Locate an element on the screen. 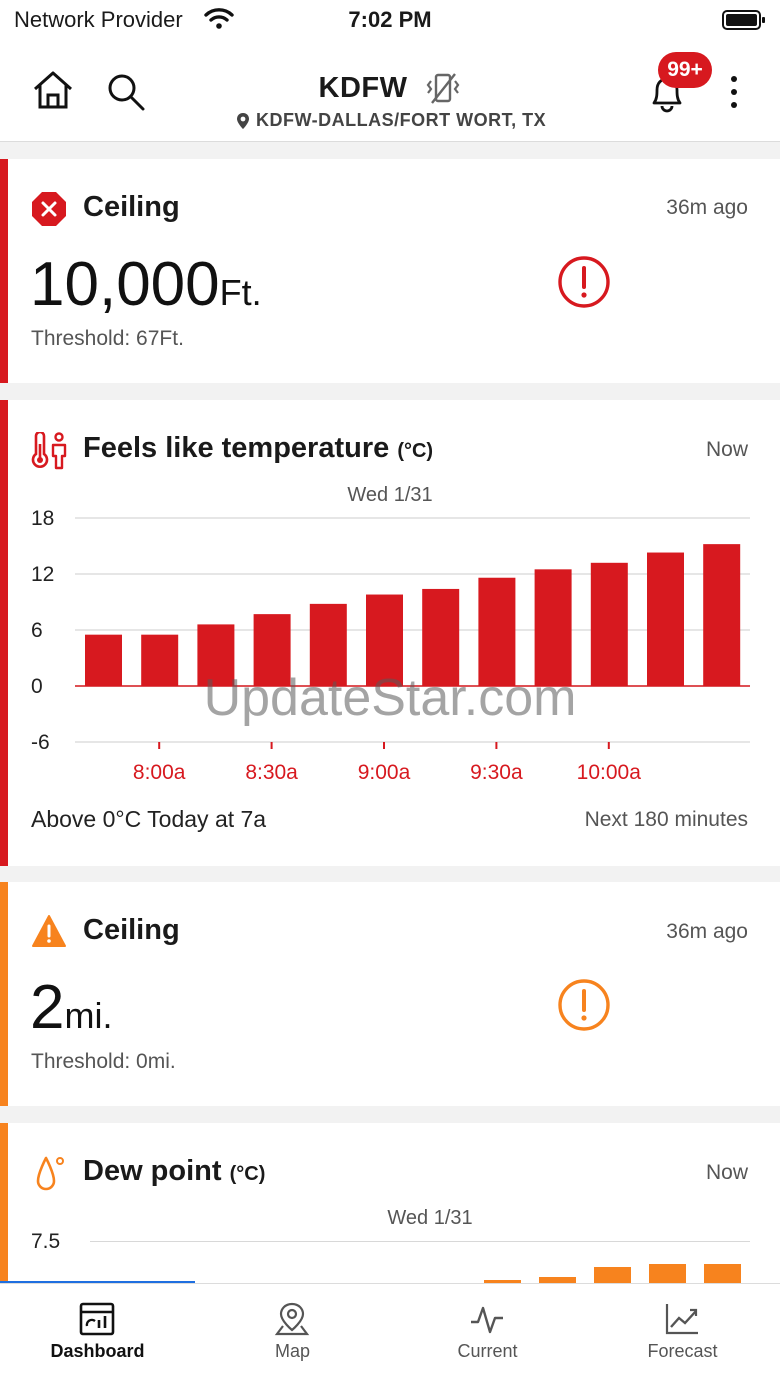 The width and height of the screenshot is (780, 1388). value-unit: Ft. is located at coordinates (240, 292).